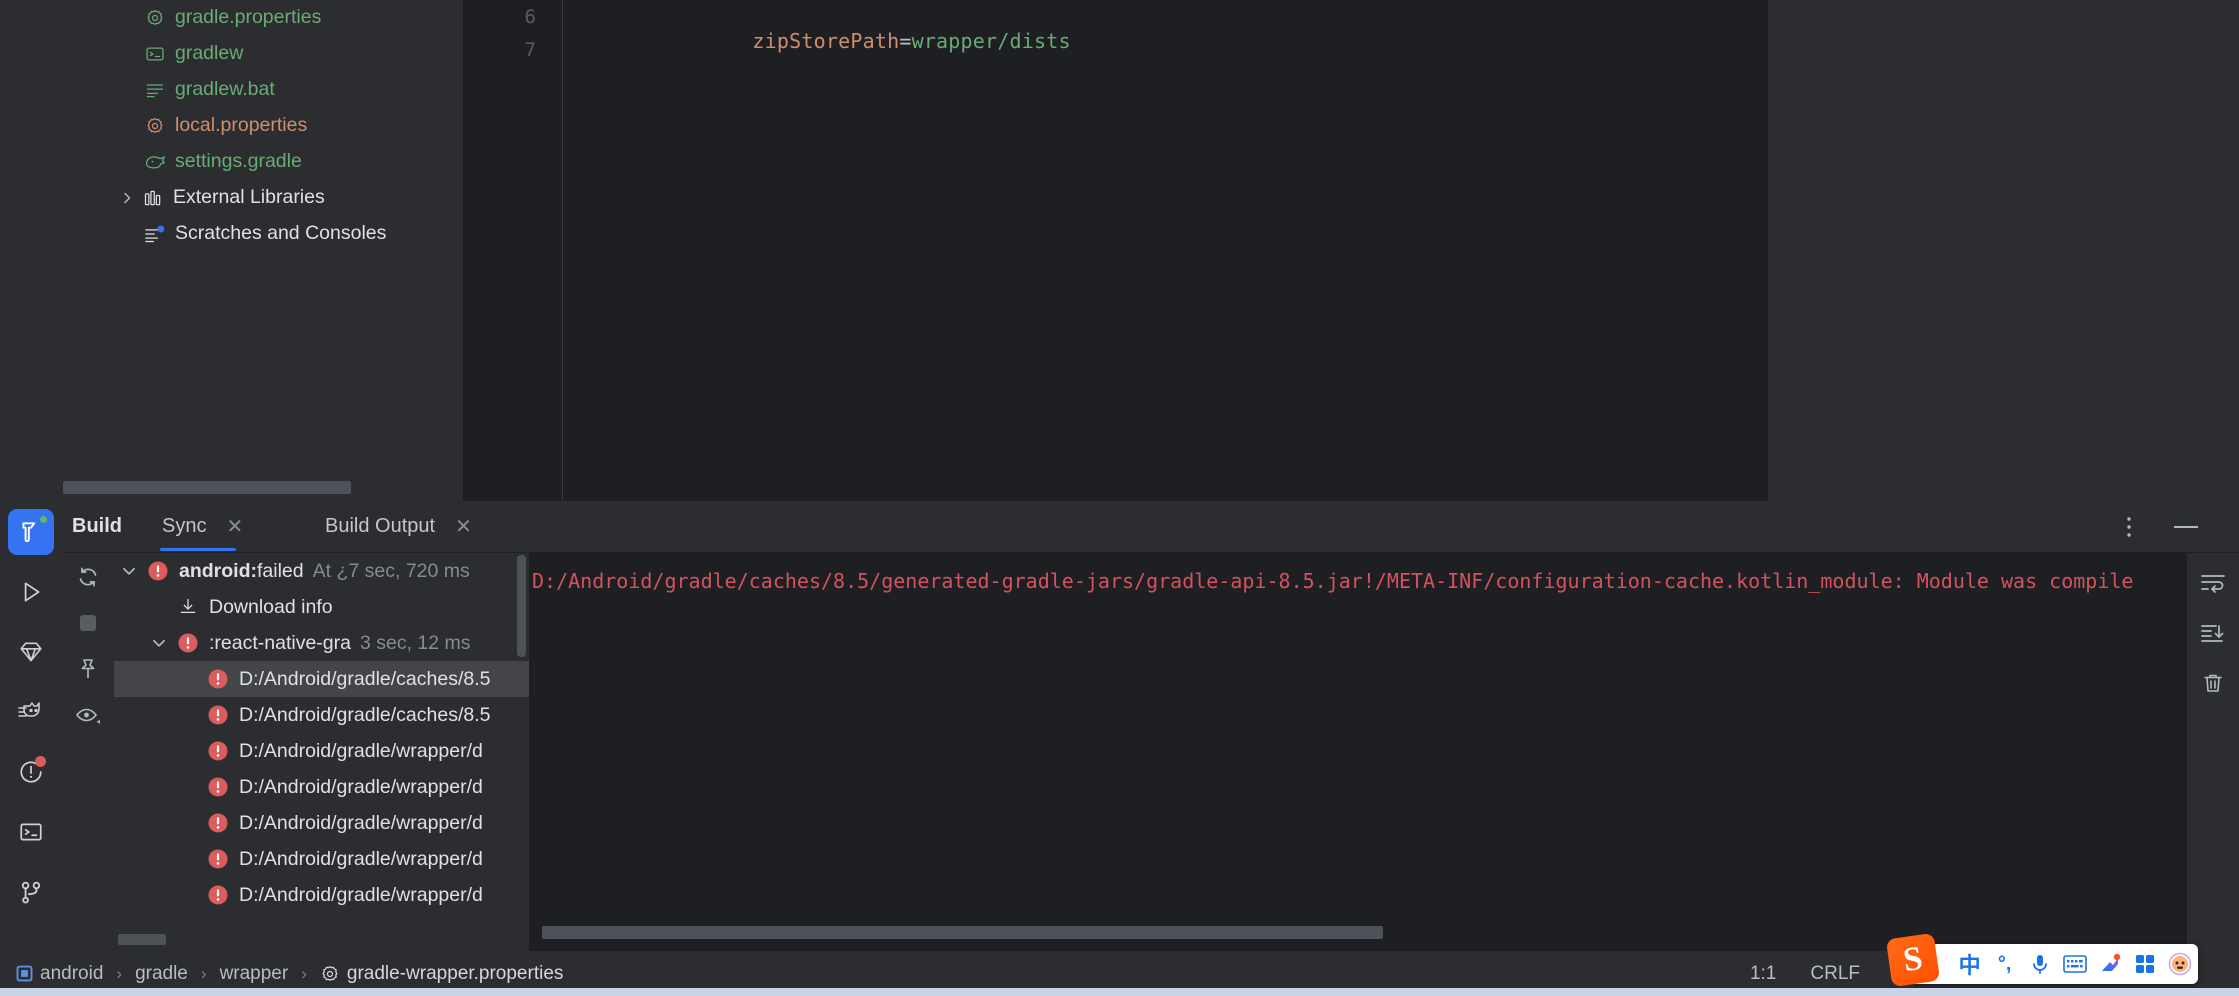 The width and height of the screenshot is (2239, 996). What do you see at coordinates (2074, 964) in the screenshot?
I see `keyboard-button` at bounding box center [2074, 964].